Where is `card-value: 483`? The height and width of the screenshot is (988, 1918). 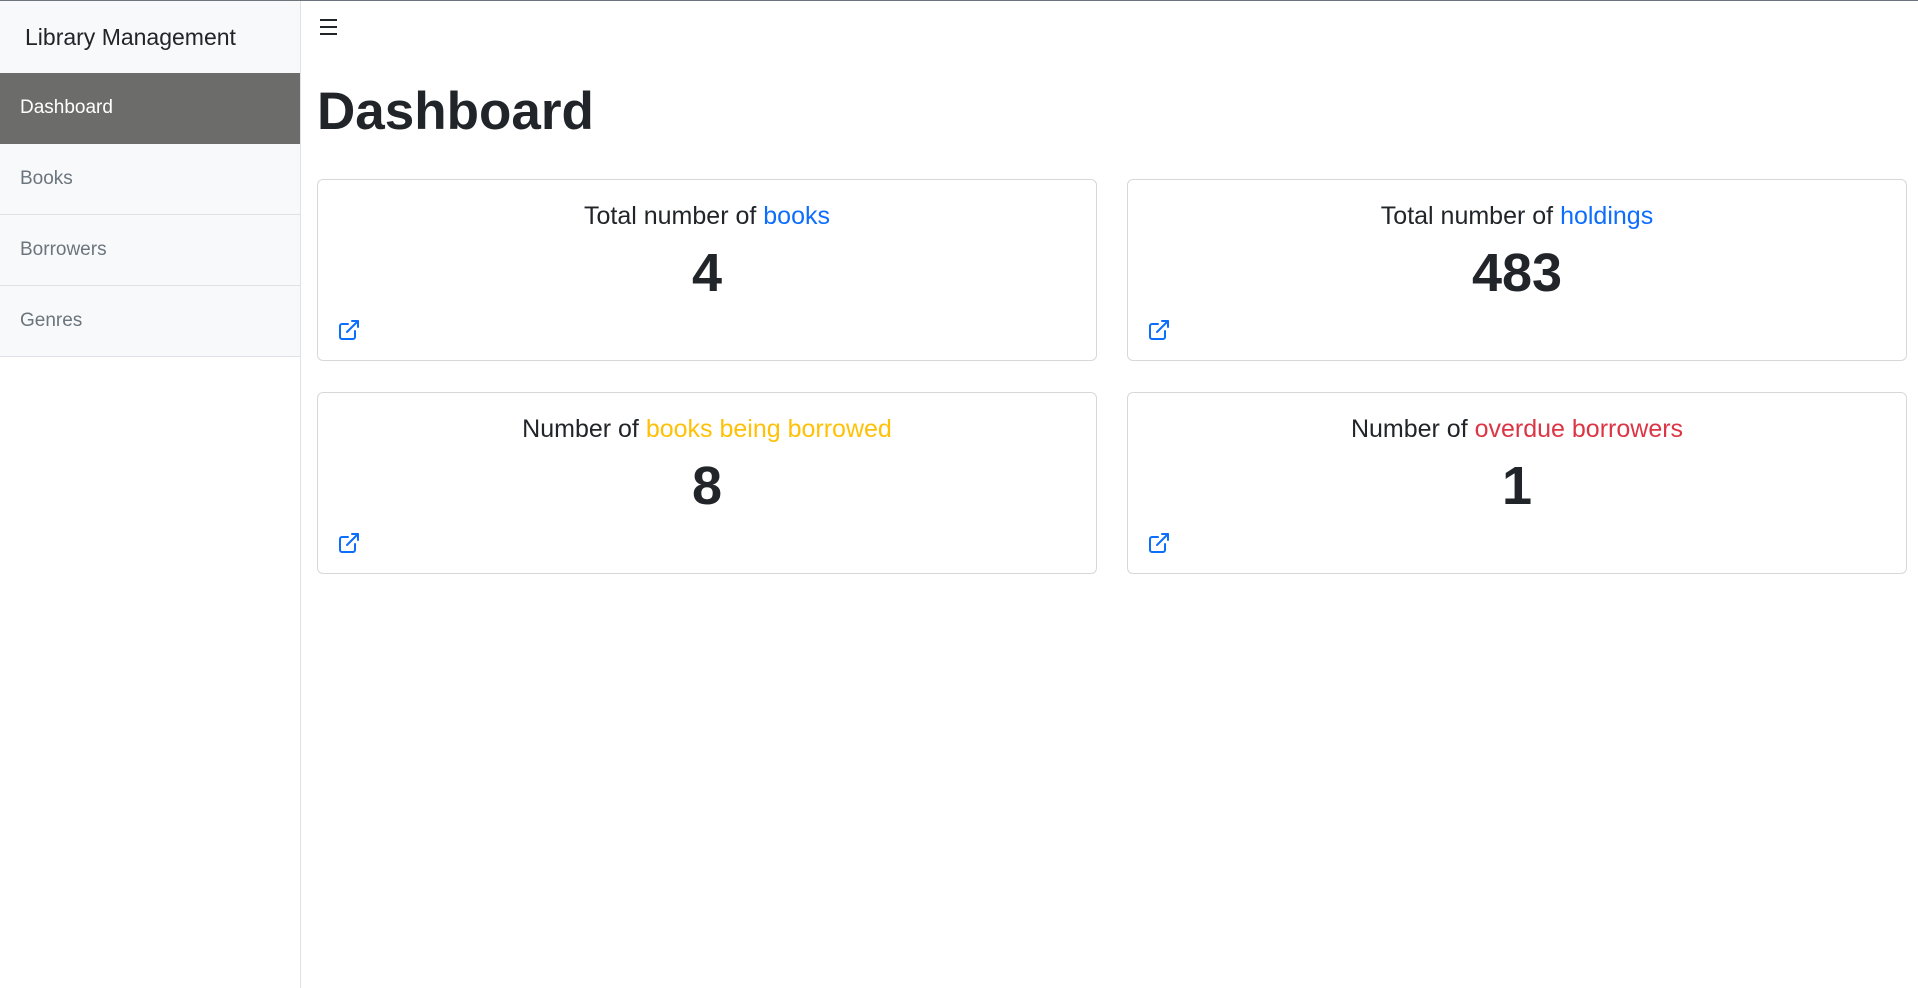 card-value: 483 is located at coordinates (1517, 273).